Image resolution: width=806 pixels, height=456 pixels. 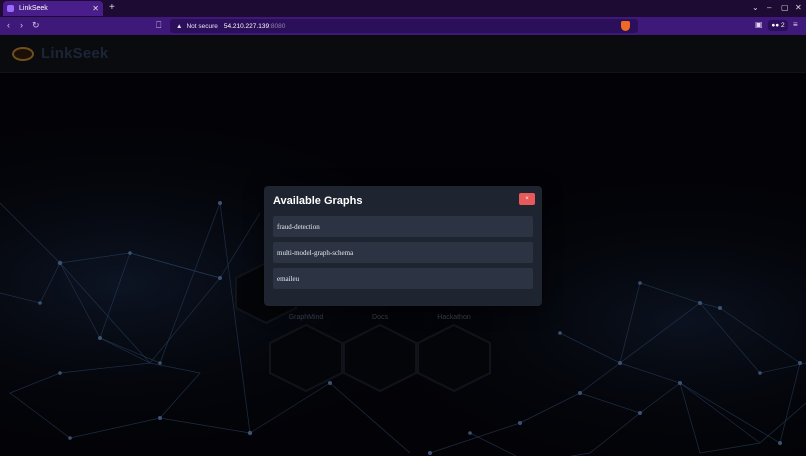 I want to click on security-label: Not secure, so click(x=202, y=26).